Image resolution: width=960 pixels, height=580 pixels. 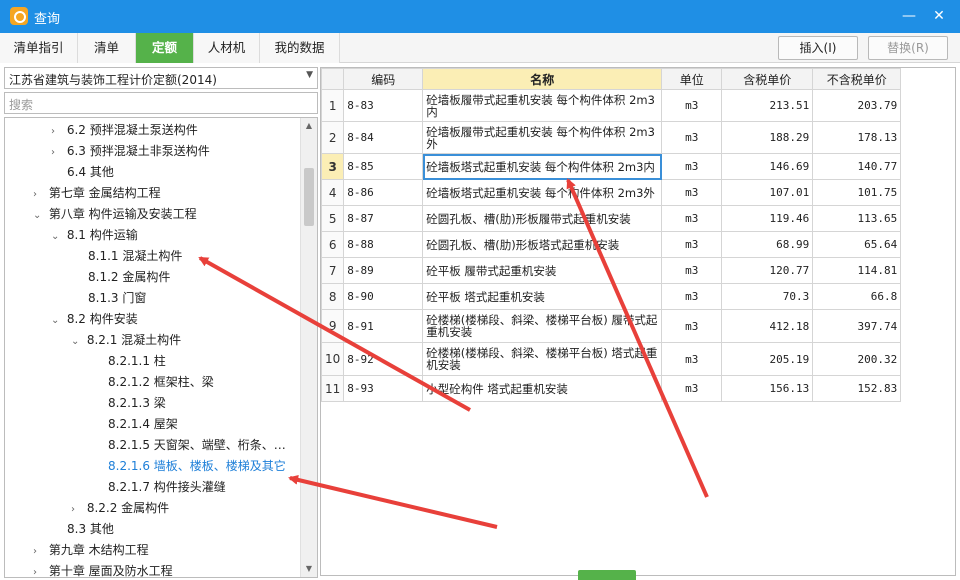 What do you see at coordinates (542, 270) in the screenshot?
I see `cell-name: 砼平板 履带式起重机安装` at bounding box center [542, 270].